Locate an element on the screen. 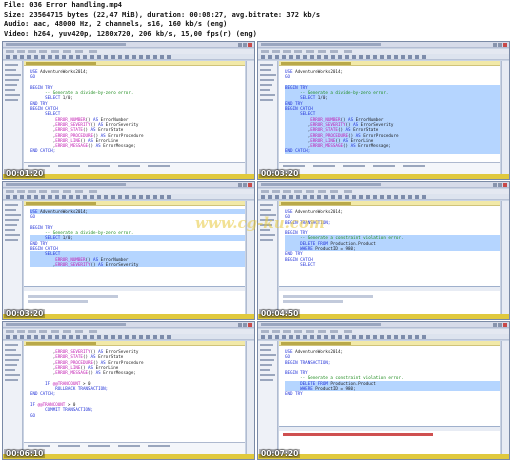 Image resolution: width=512 pixels, height=463 pixels. code-token: SELECT is located at coordinates (46, 238).